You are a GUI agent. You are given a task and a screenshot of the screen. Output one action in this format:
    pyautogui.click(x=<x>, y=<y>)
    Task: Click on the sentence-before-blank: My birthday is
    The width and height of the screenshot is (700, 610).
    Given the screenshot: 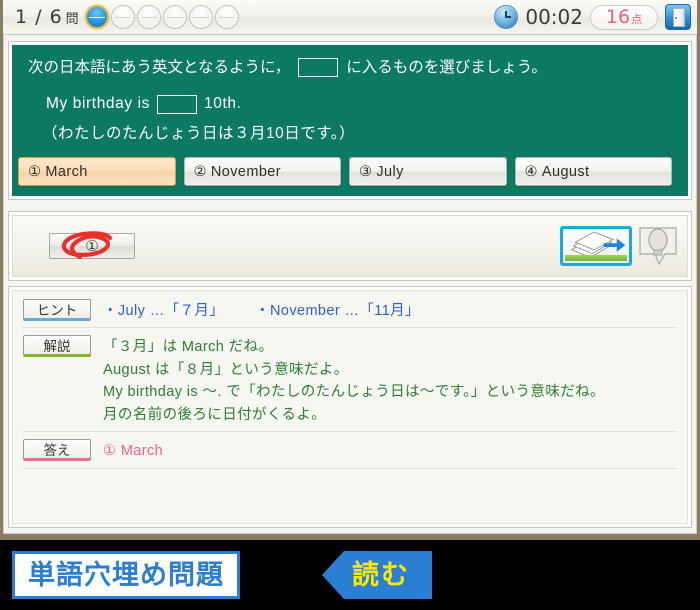 What is the action you would take?
    pyautogui.click(x=98, y=104)
    